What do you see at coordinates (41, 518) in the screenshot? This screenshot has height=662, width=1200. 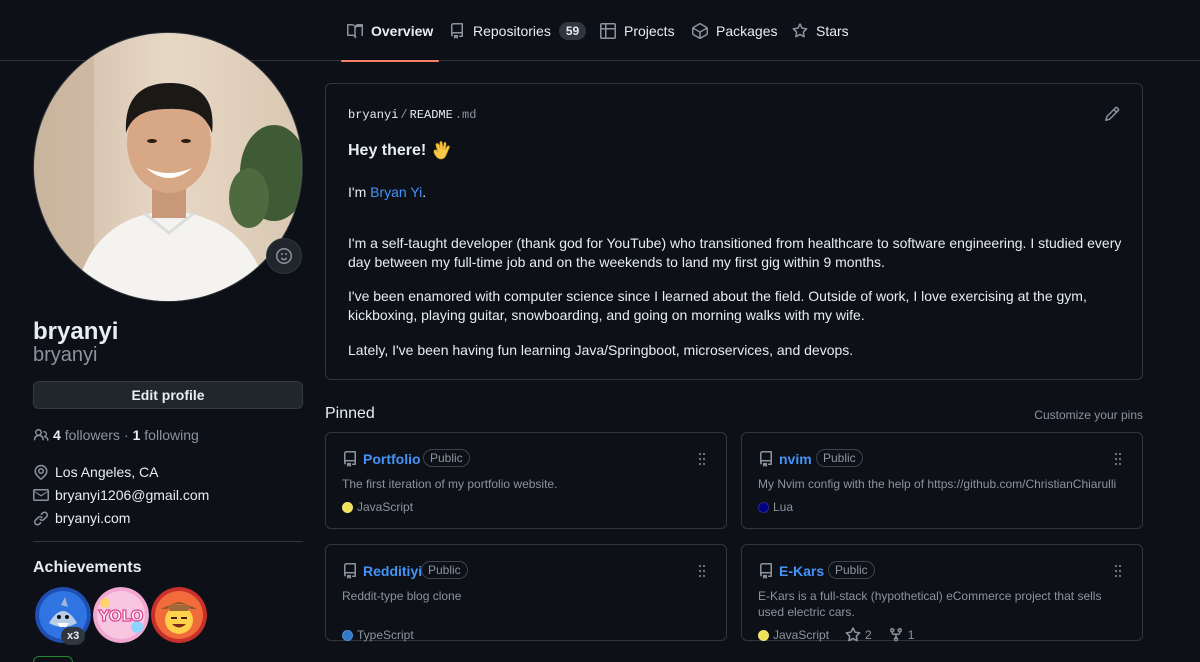 I see `link-icon` at bounding box center [41, 518].